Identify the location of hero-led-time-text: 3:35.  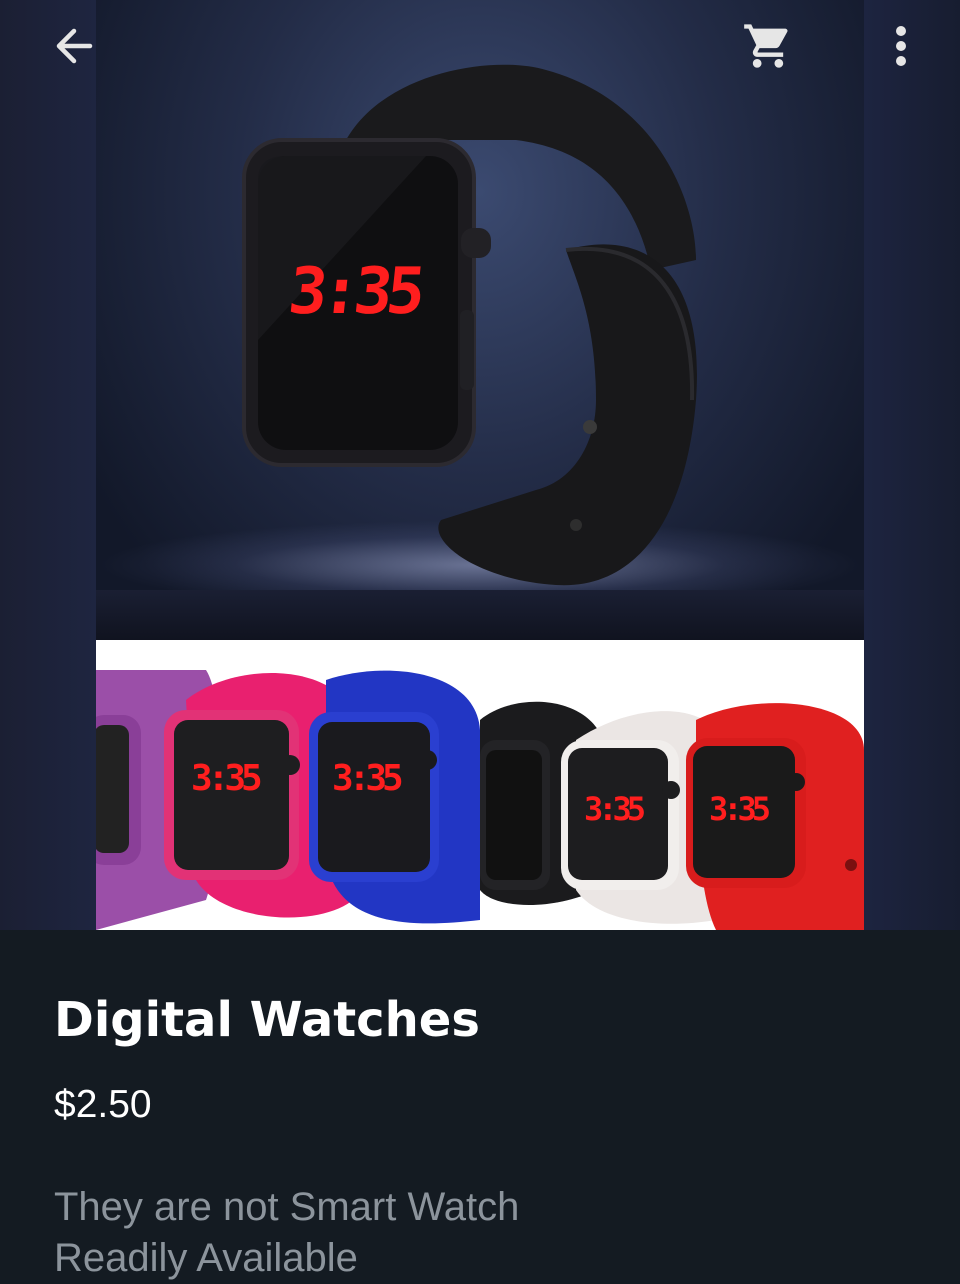
(354, 292).